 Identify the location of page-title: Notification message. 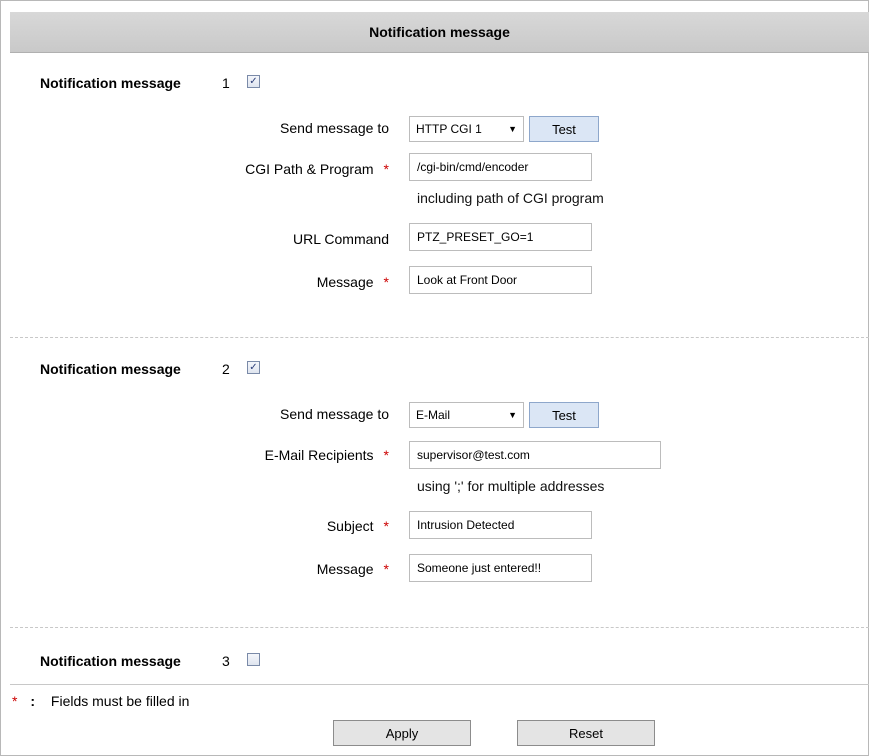
(439, 32).